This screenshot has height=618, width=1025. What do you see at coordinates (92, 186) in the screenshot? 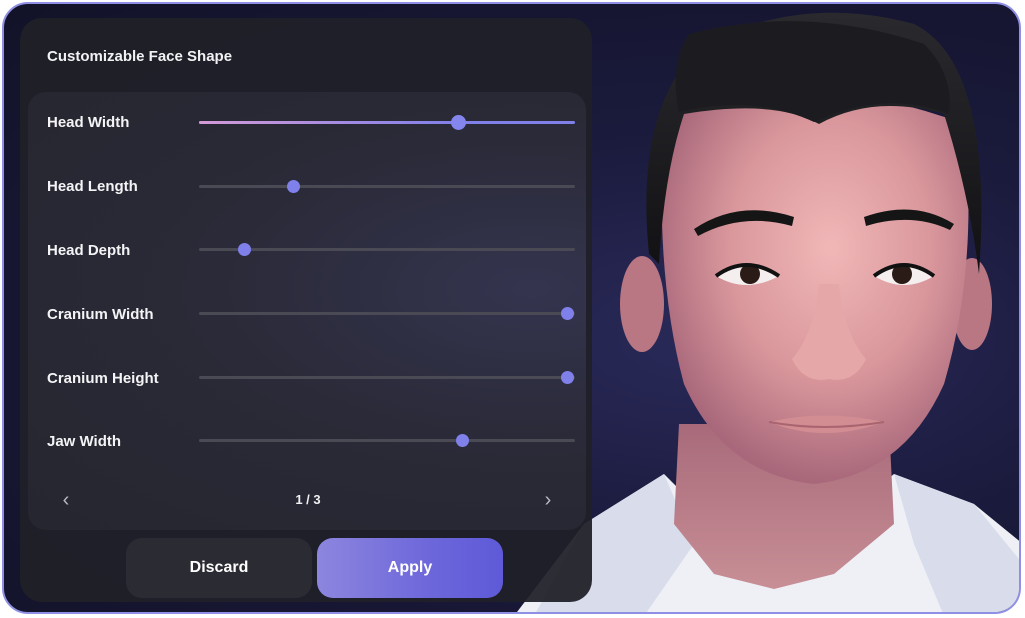
I see `slider-label: Head Length` at bounding box center [92, 186].